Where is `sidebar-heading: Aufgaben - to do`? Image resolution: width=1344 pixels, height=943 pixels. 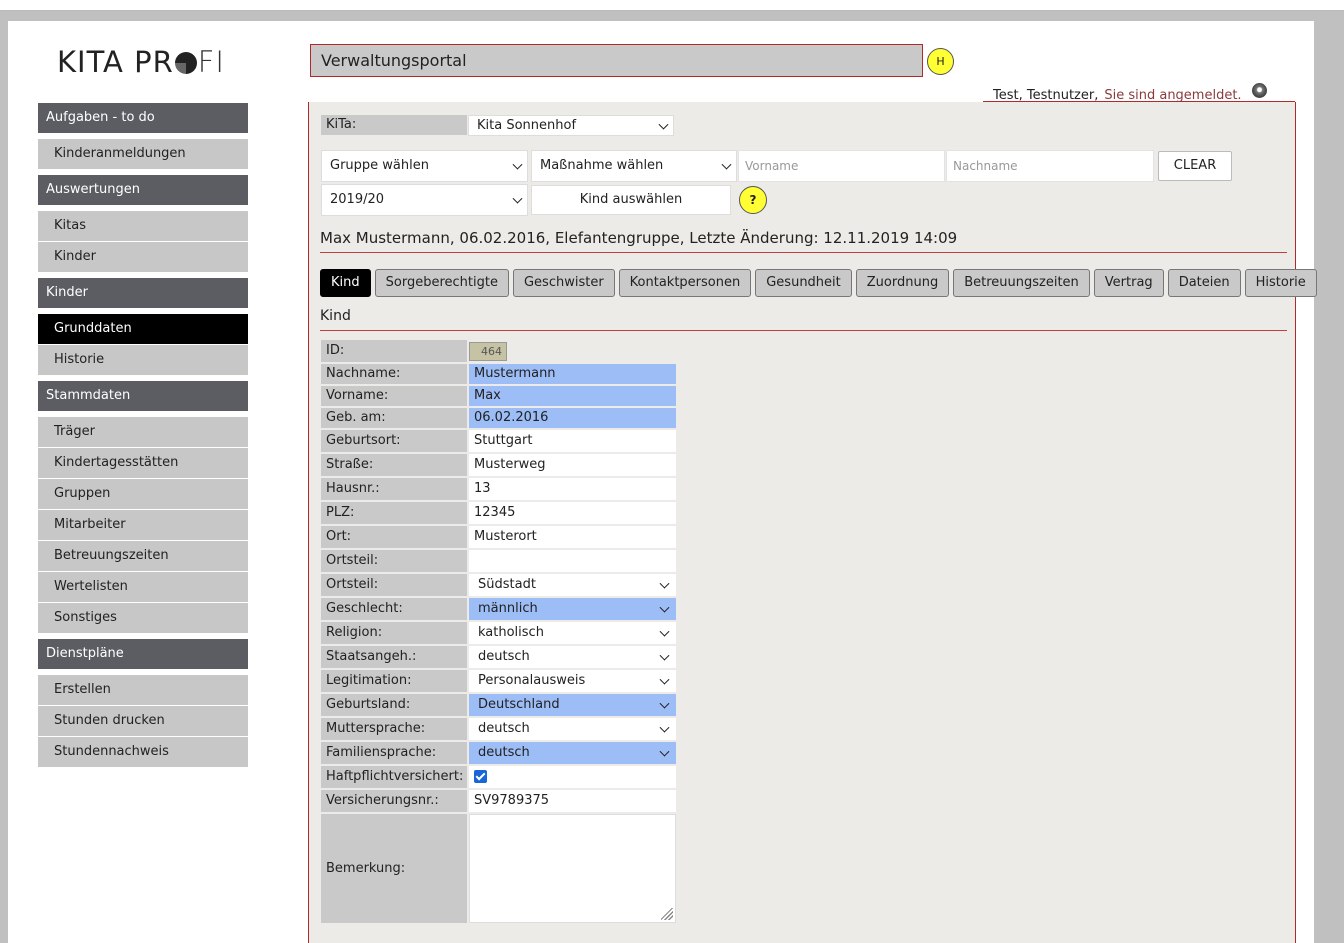 sidebar-heading: Aufgaben - to do is located at coordinates (143, 118).